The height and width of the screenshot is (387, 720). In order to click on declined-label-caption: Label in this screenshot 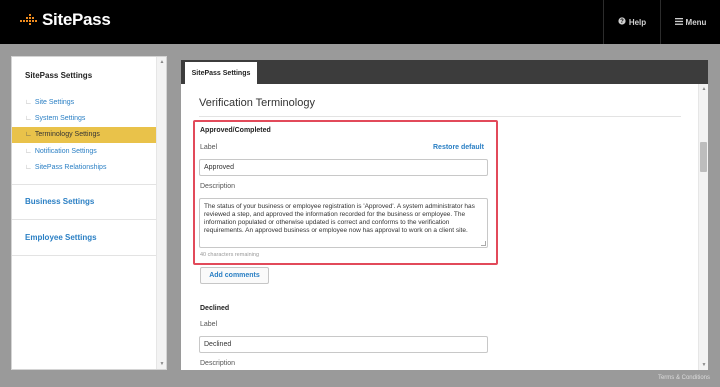, I will do `click(209, 324)`.